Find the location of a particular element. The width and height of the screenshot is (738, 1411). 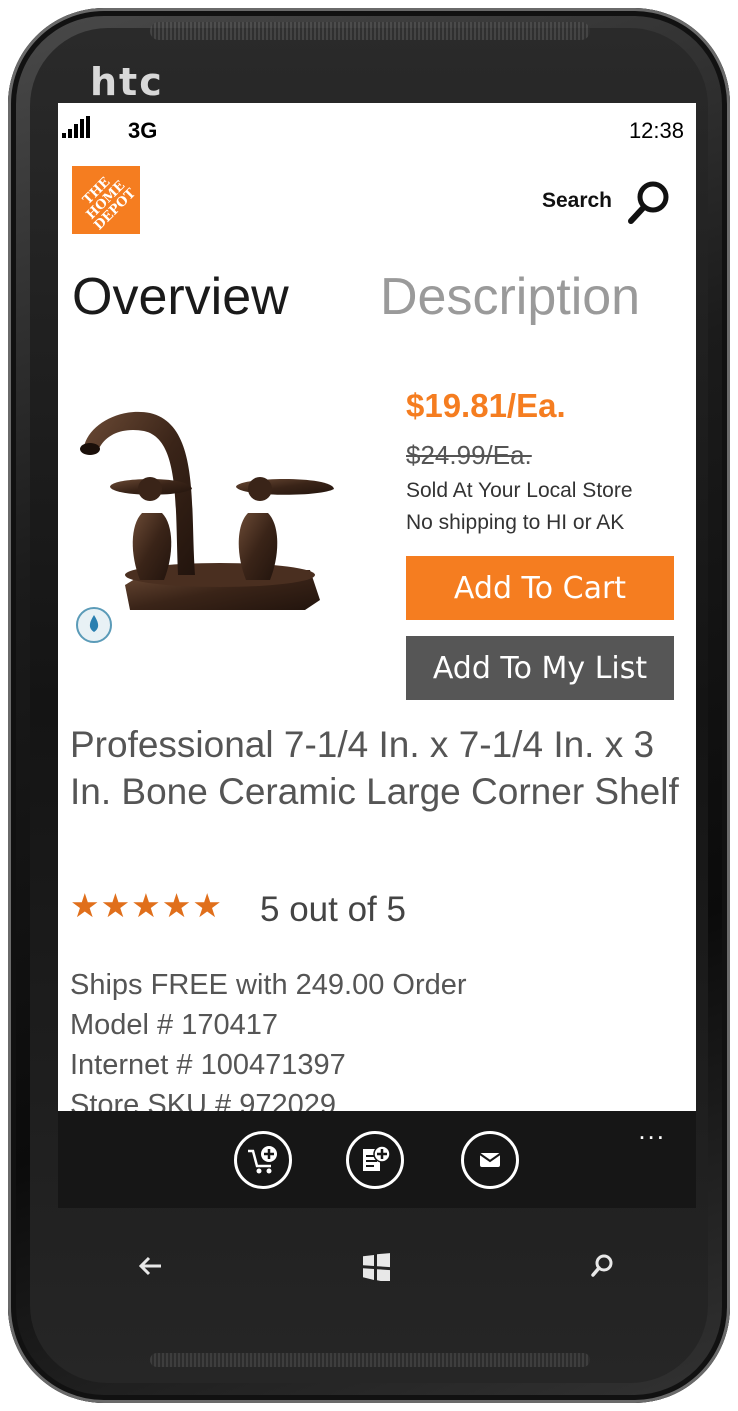

email-icon is located at coordinates (490, 1160).